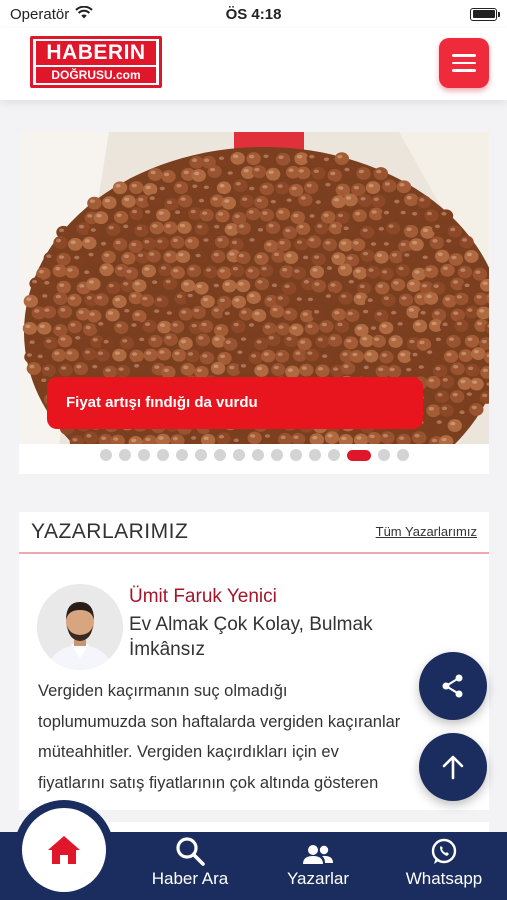 Image resolution: width=507 pixels, height=900 pixels. I want to click on logo-text-top: HABERIN, so click(96, 53).